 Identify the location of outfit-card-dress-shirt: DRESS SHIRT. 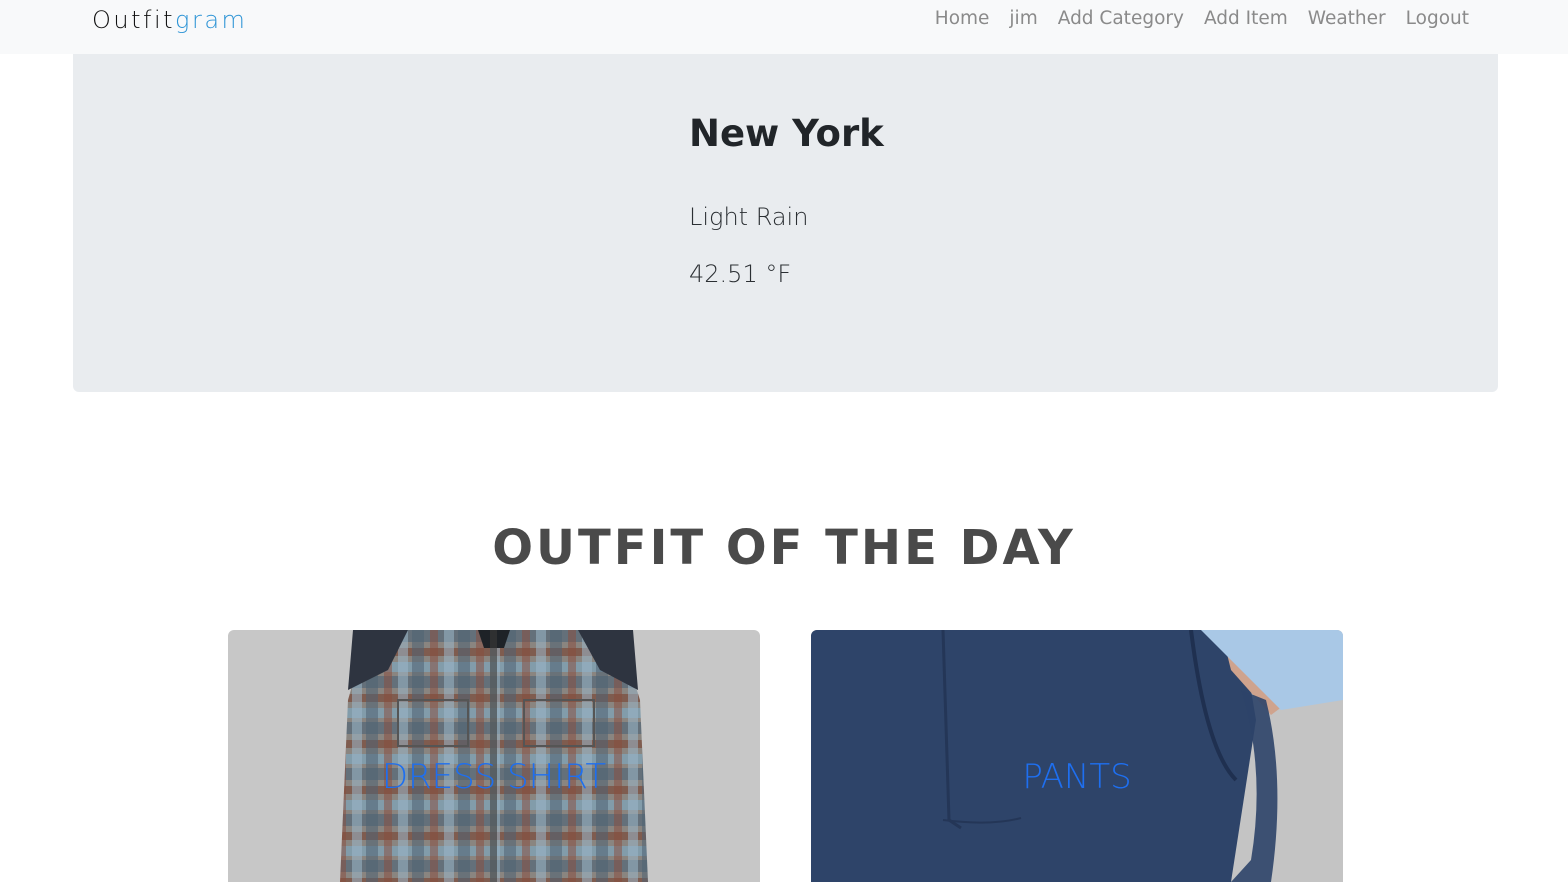
(494, 756).